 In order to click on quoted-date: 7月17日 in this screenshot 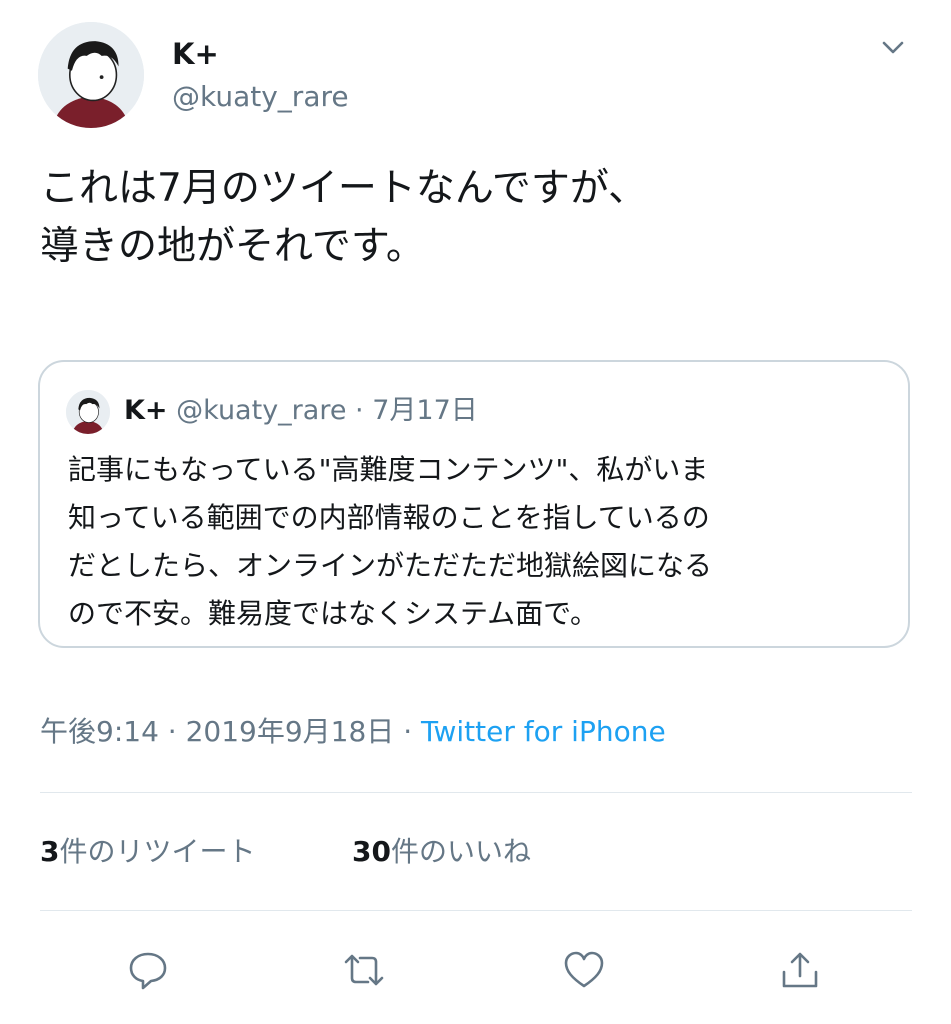, I will do `click(425, 410)`.